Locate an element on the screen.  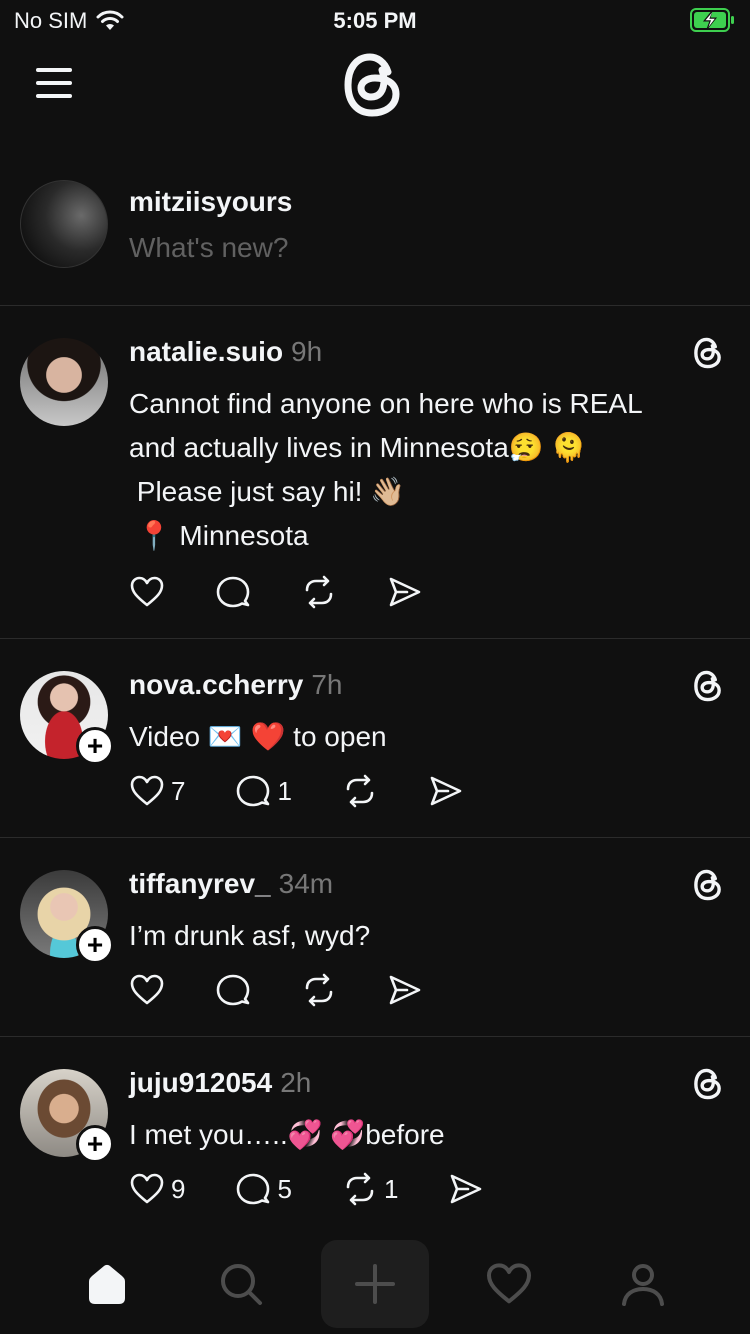
post-header: natalie.suio 9h is located at coordinates (225, 352).